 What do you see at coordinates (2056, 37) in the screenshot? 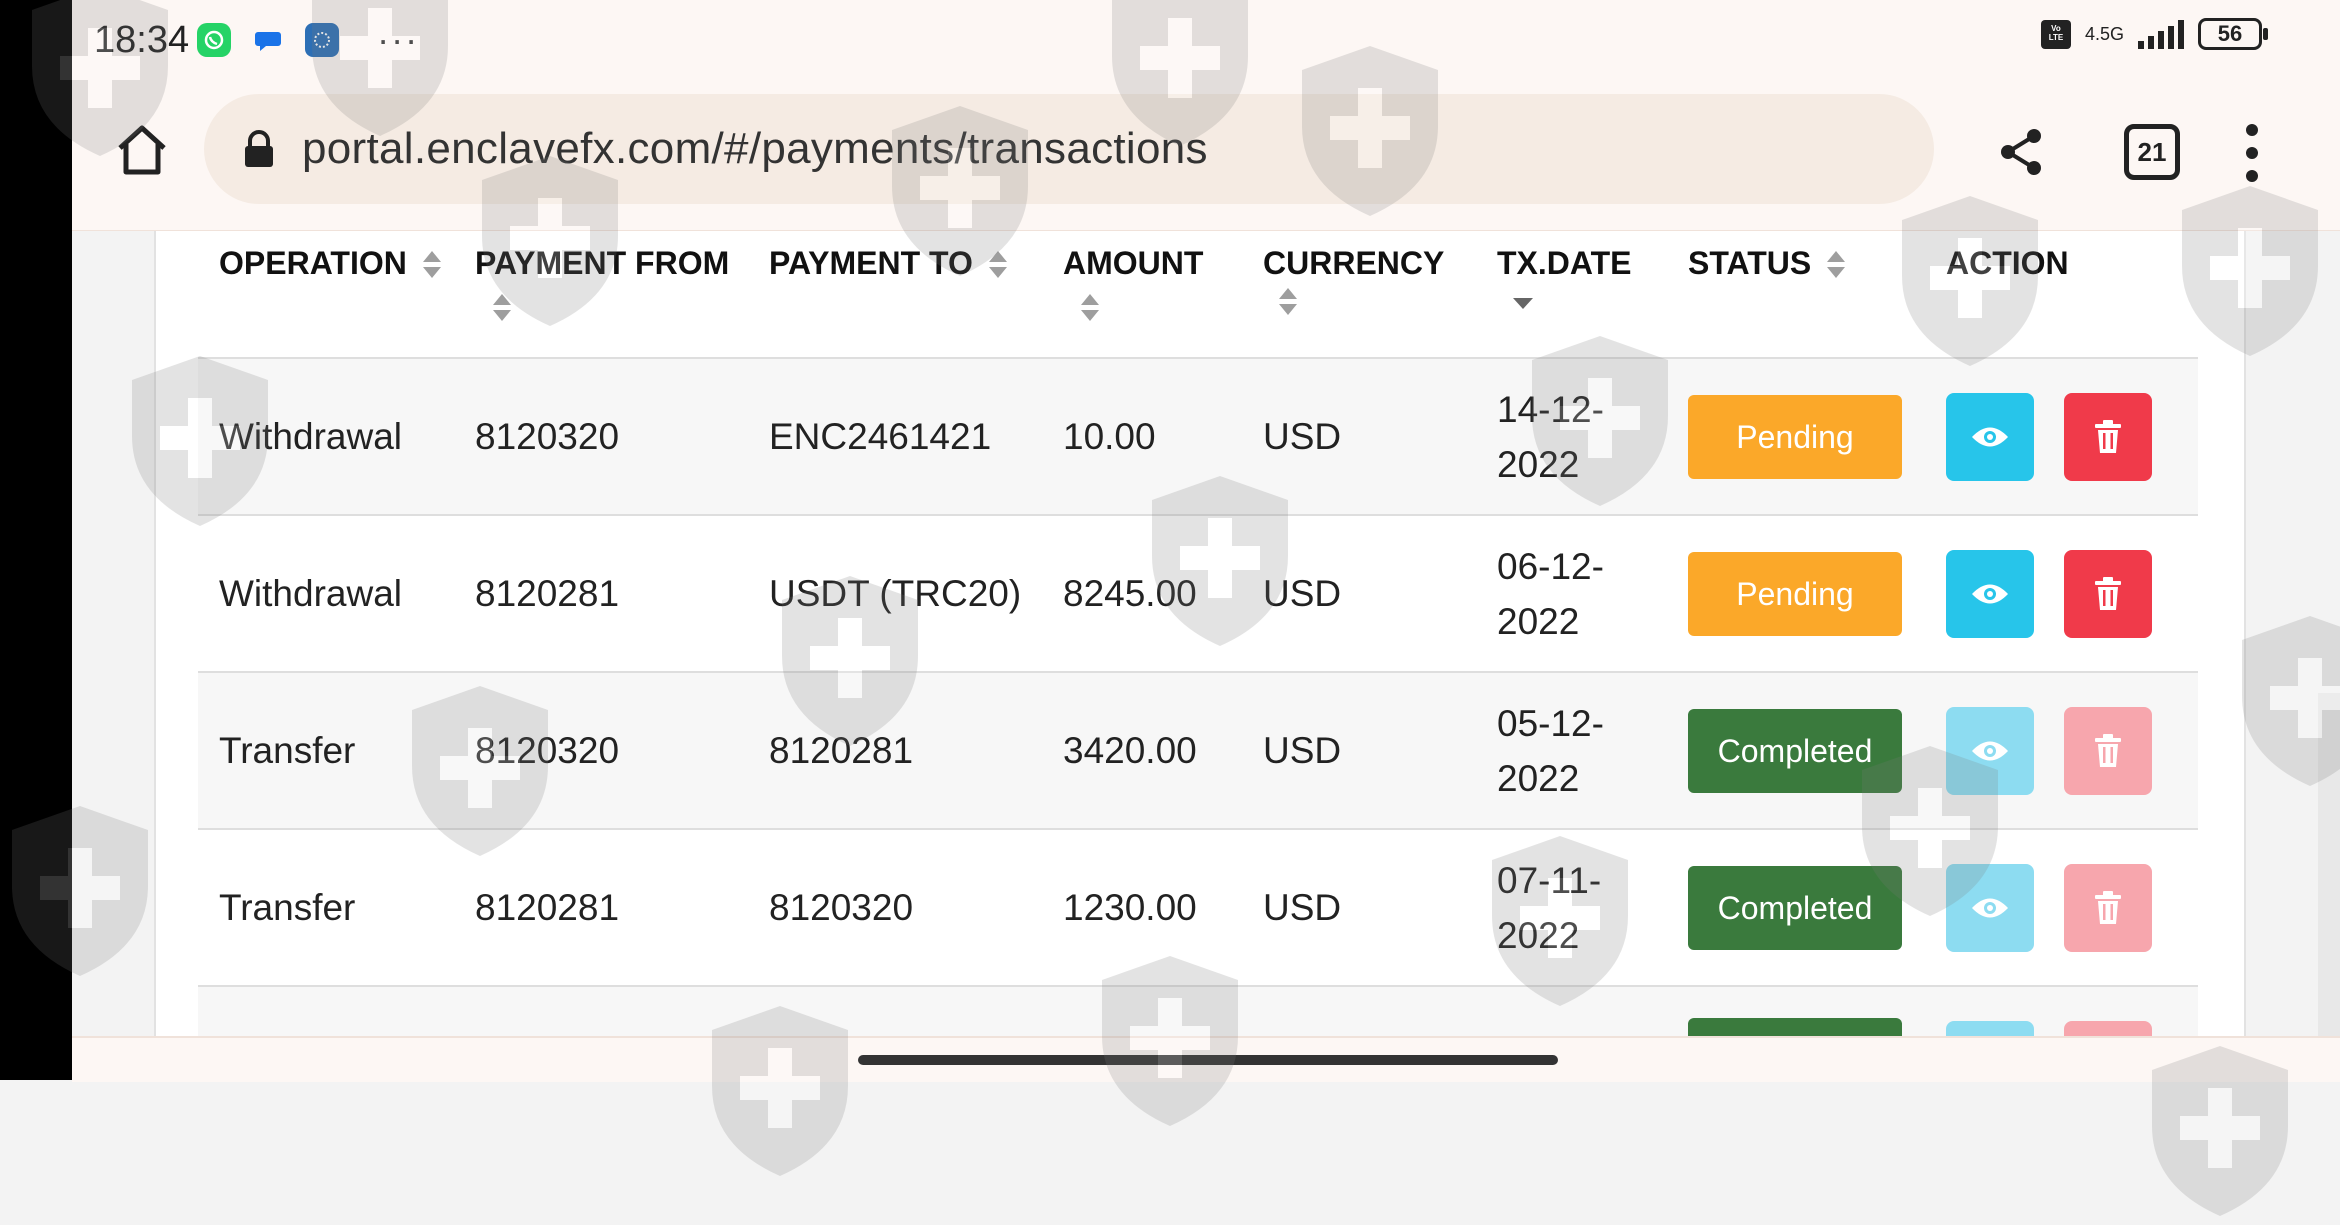
I see `svg-text: LTE` at bounding box center [2056, 37].